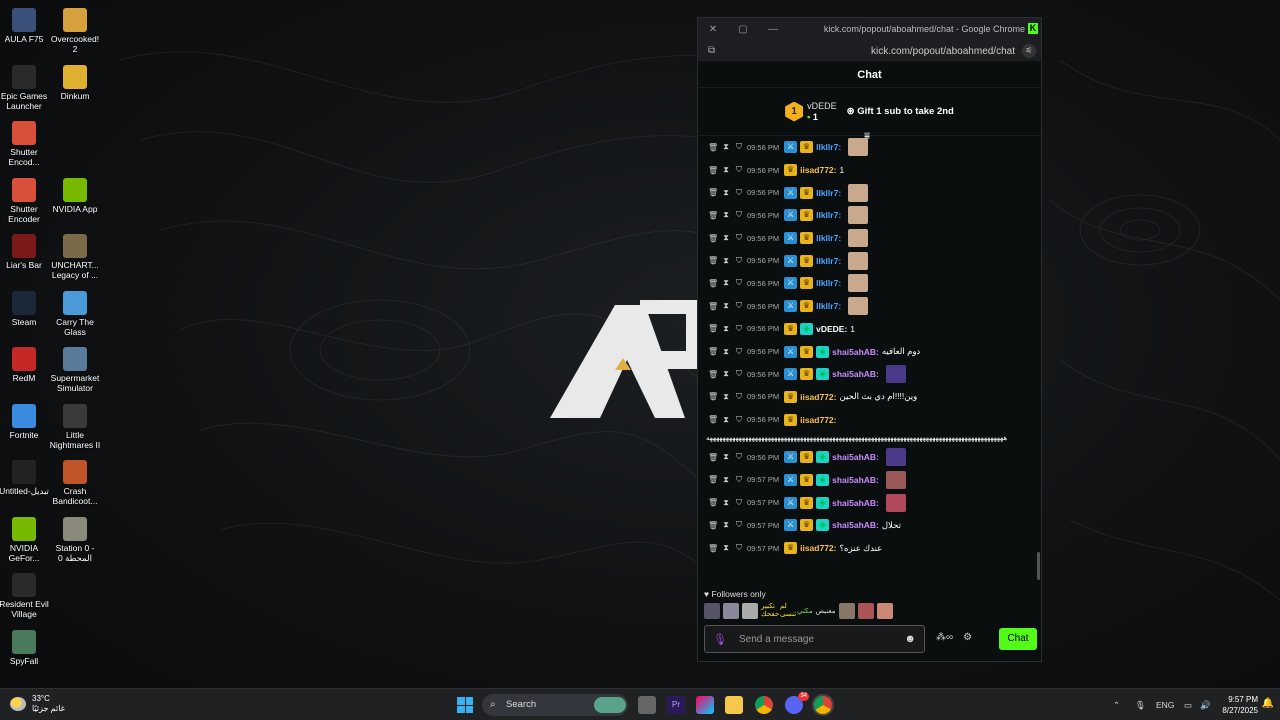 Image resolution: width=1280 pixels, height=720 pixels. I want to click on chat-message: 🗑 ⧗ ⛉ 09:56 PM ♛ ◈ vDEDE: 1, so click(874, 329).